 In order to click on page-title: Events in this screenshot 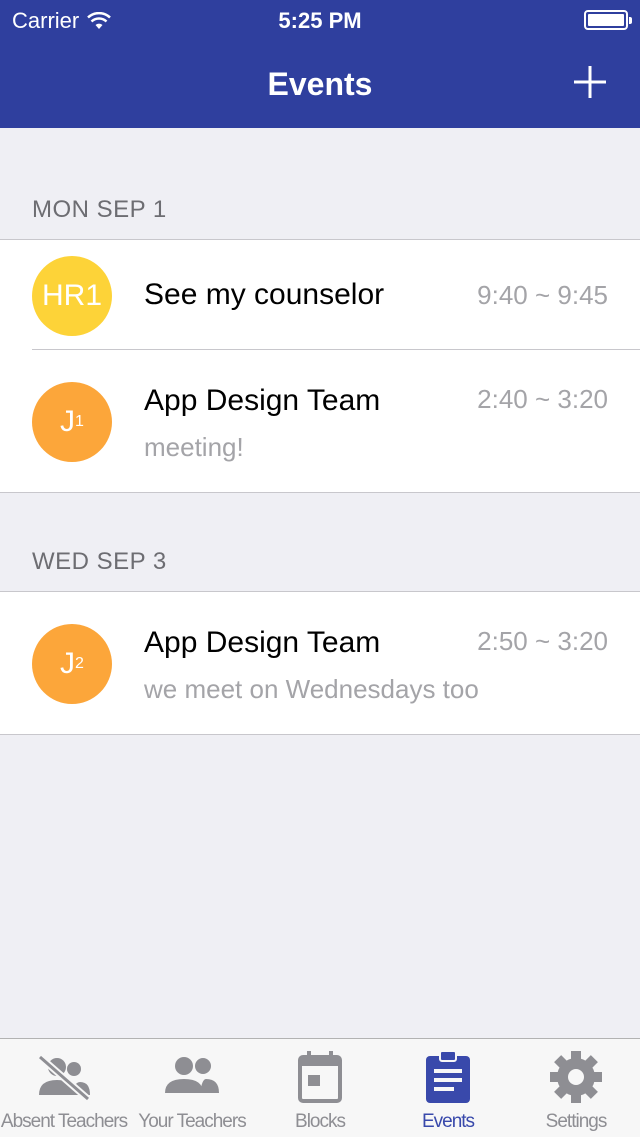, I will do `click(320, 84)`.